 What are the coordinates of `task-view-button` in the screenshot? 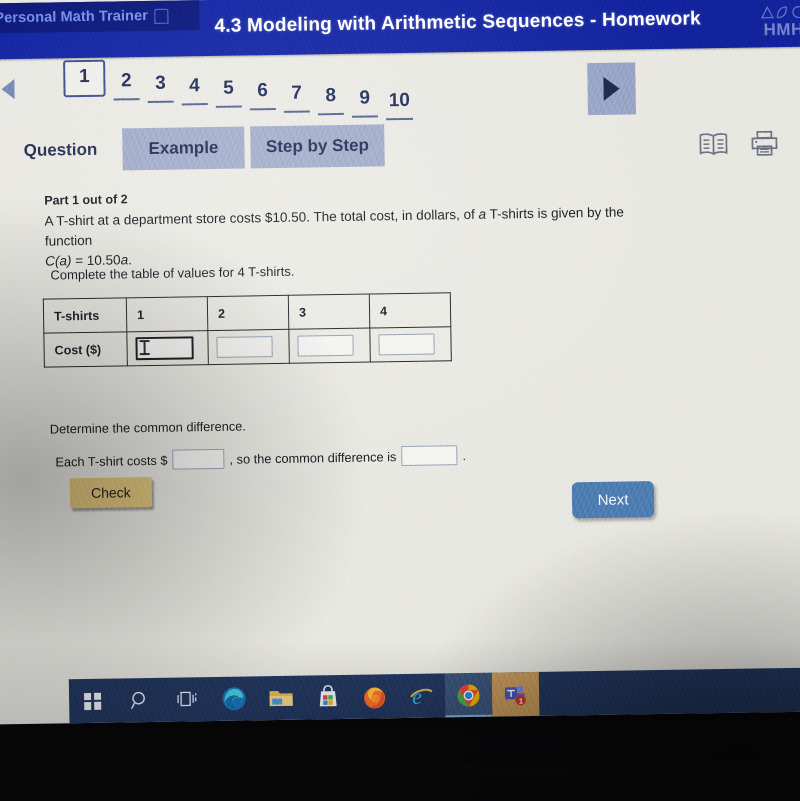 It's located at (187, 699).